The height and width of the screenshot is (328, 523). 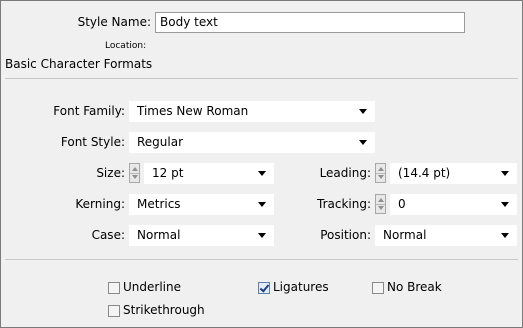 What do you see at coordinates (159, 235) in the screenshot?
I see `case-value: Normal` at bounding box center [159, 235].